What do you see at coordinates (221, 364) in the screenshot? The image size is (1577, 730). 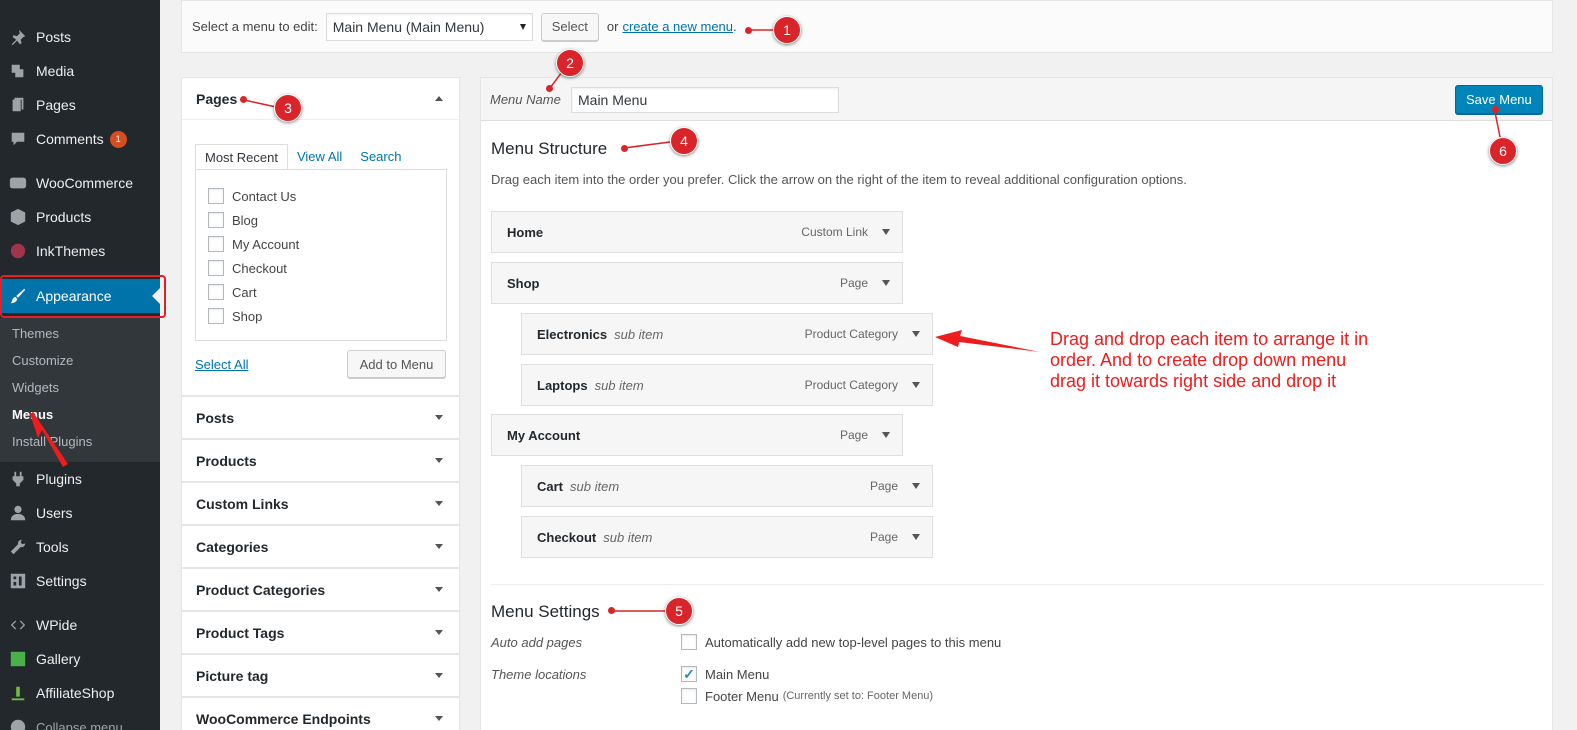 I see `select-all-link: Select All` at bounding box center [221, 364].